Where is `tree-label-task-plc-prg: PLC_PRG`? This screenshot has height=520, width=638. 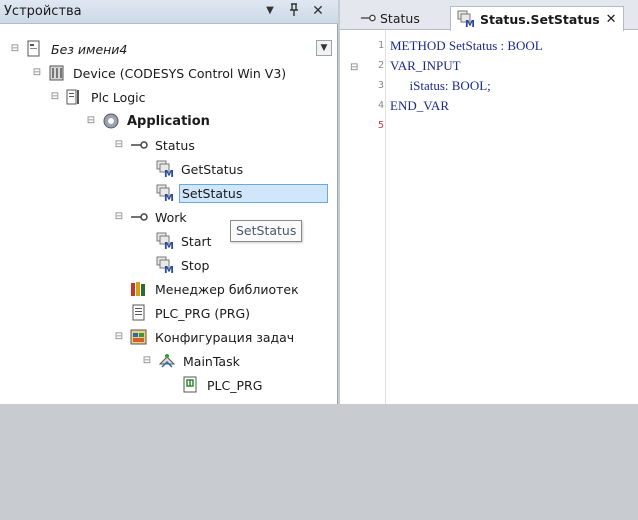
tree-label-task-plc-prg: PLC_PRG is located at coordinates (235, 385).